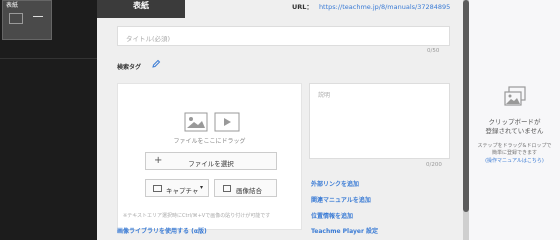 This screenshot has height=240, width=560. I want to click on clipboard-sub-line2: 簡単に登録できます, so click(514, 153).